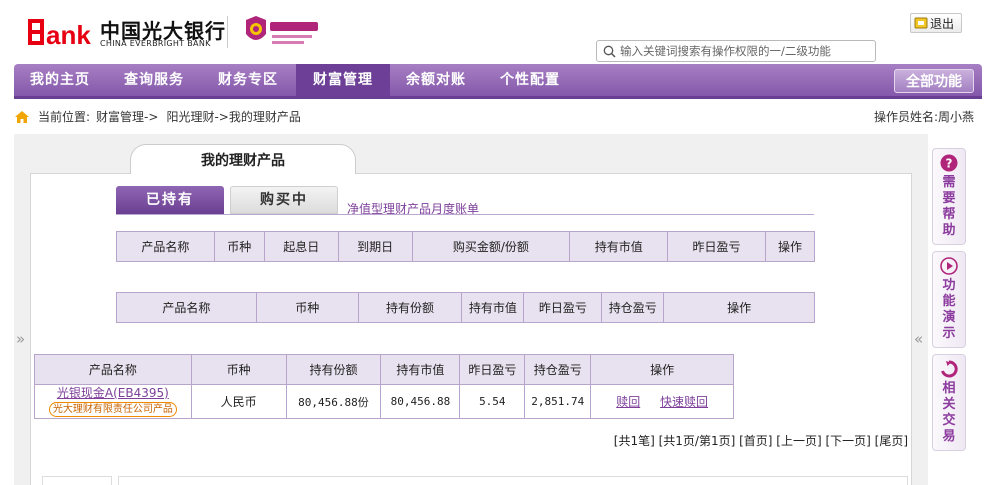 The height and width of the screenshot is (485, 990). What do you see at coordinates (921, 23) in the screenshot?
I see `lock-icon` at bounding box center [921, 23].